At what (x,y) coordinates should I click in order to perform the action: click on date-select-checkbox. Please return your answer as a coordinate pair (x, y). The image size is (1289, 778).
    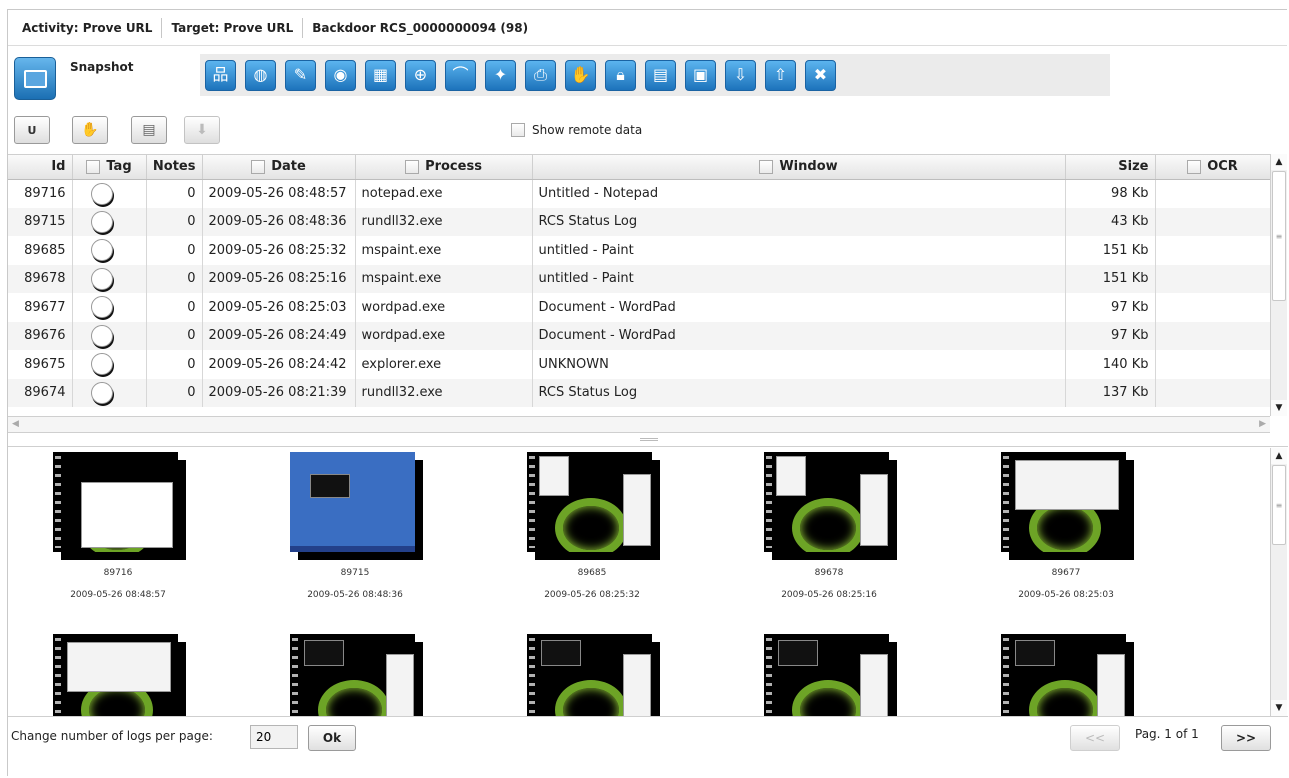
    Looking at the image, I should click on (258, 166).